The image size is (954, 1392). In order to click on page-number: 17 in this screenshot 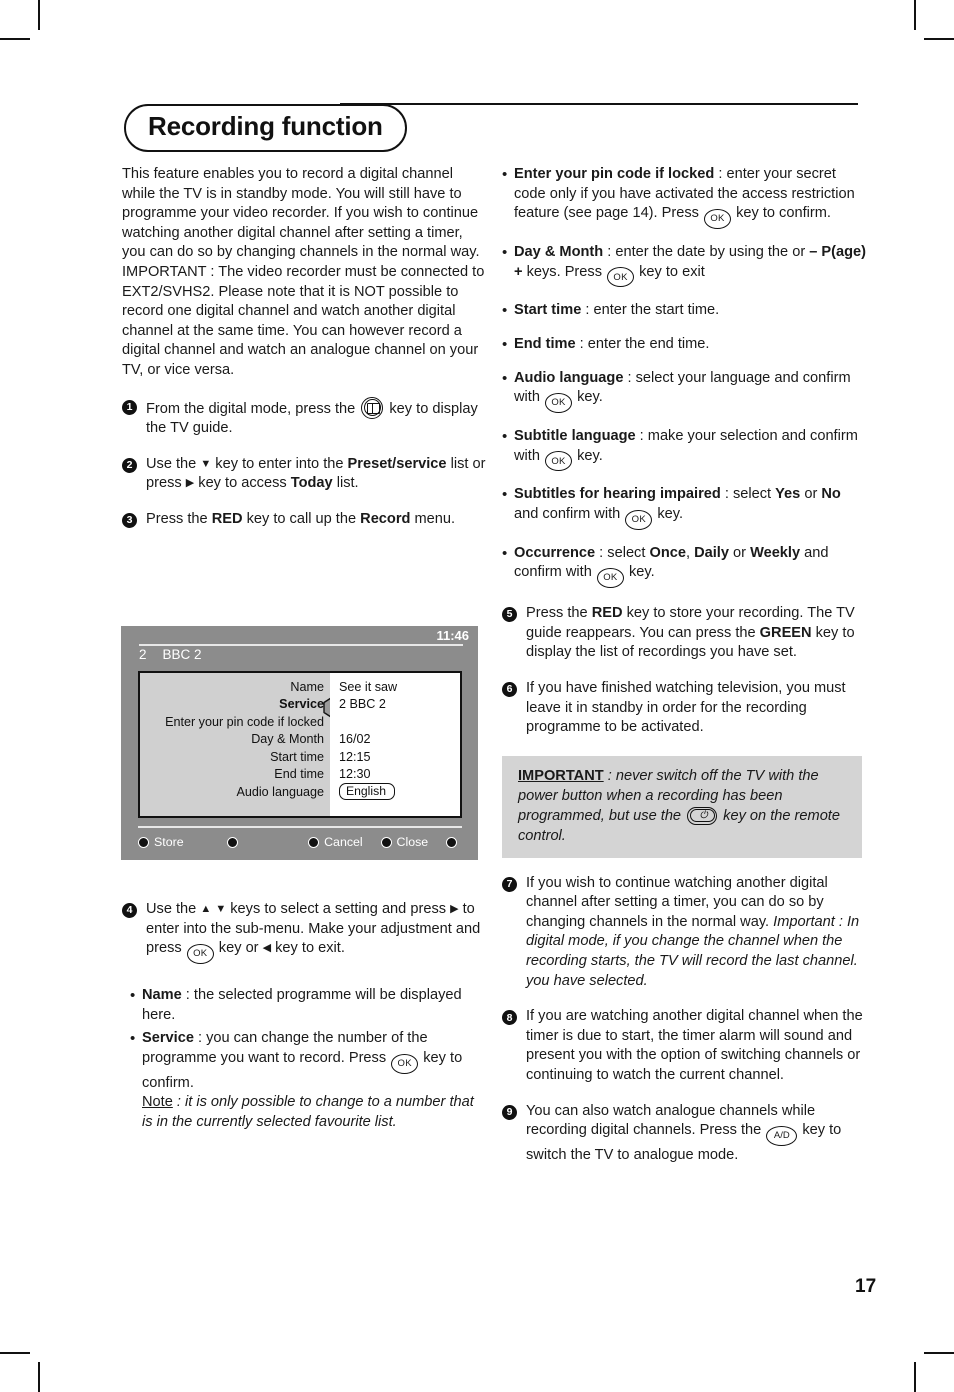, I will do `click(866, 1286)`.